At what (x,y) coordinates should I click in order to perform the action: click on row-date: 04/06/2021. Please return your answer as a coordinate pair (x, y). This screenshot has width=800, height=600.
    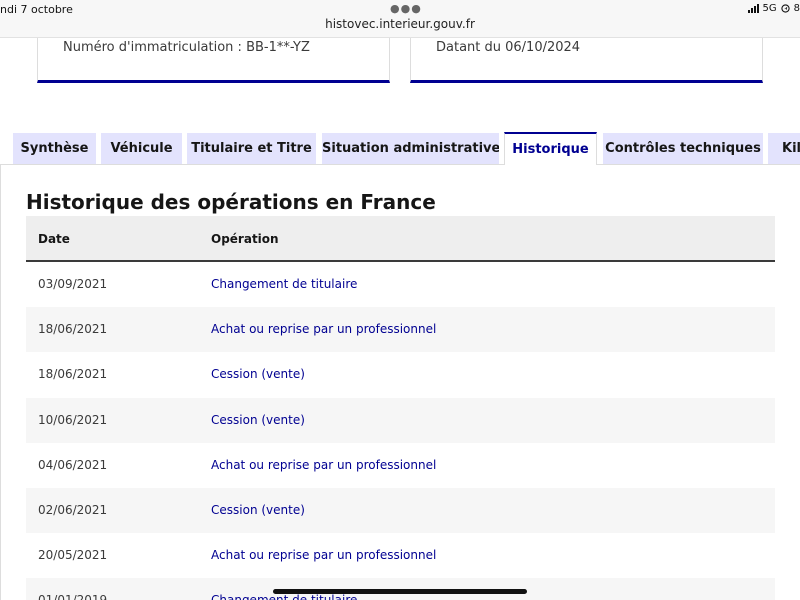
    Looking at the image, I should click on (73, 464).